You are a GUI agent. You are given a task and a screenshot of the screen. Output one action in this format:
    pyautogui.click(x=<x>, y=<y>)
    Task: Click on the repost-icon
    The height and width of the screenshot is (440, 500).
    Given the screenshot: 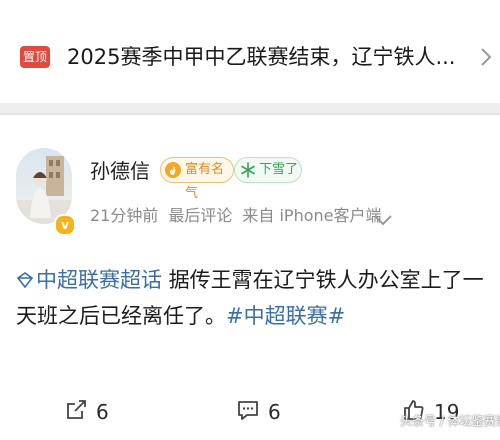 What is the action you would take?
    pyautogui.click(x=76, y=409)
    